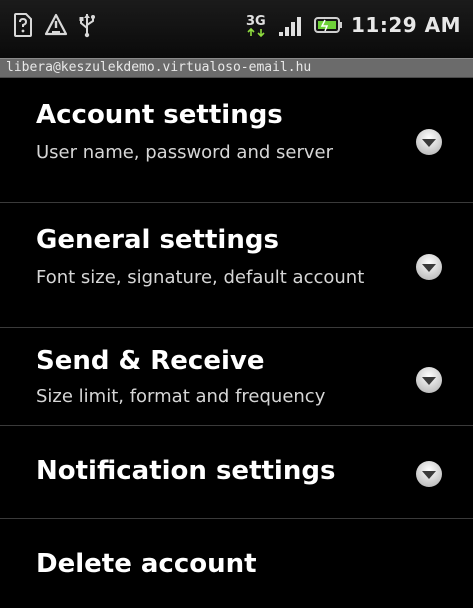  I want to click on settings-item-summary: Size limit, format and frequency, so click(181, 396).